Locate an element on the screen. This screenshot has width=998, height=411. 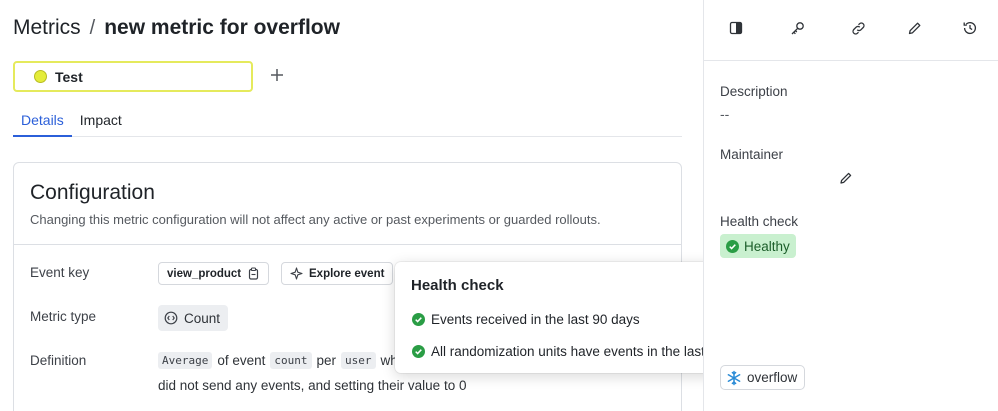
environment-chip: overflow is located at coordinates (763, 377).